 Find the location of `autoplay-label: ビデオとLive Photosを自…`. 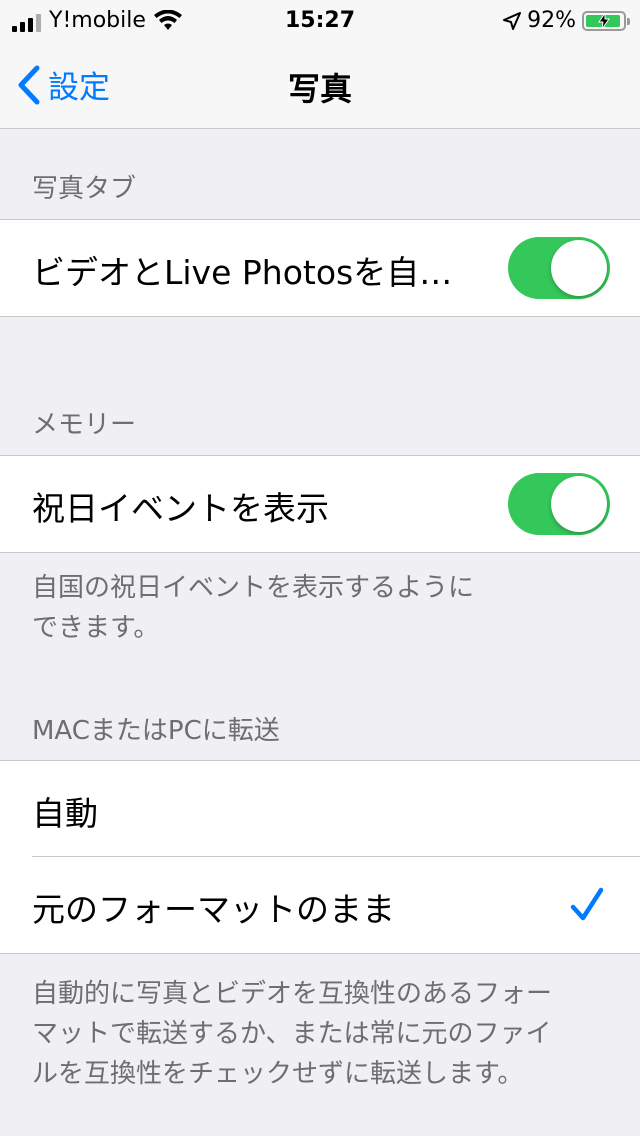

autoplay-label: ビデオとLive Photosを自… is located at coordinates (242, 272).